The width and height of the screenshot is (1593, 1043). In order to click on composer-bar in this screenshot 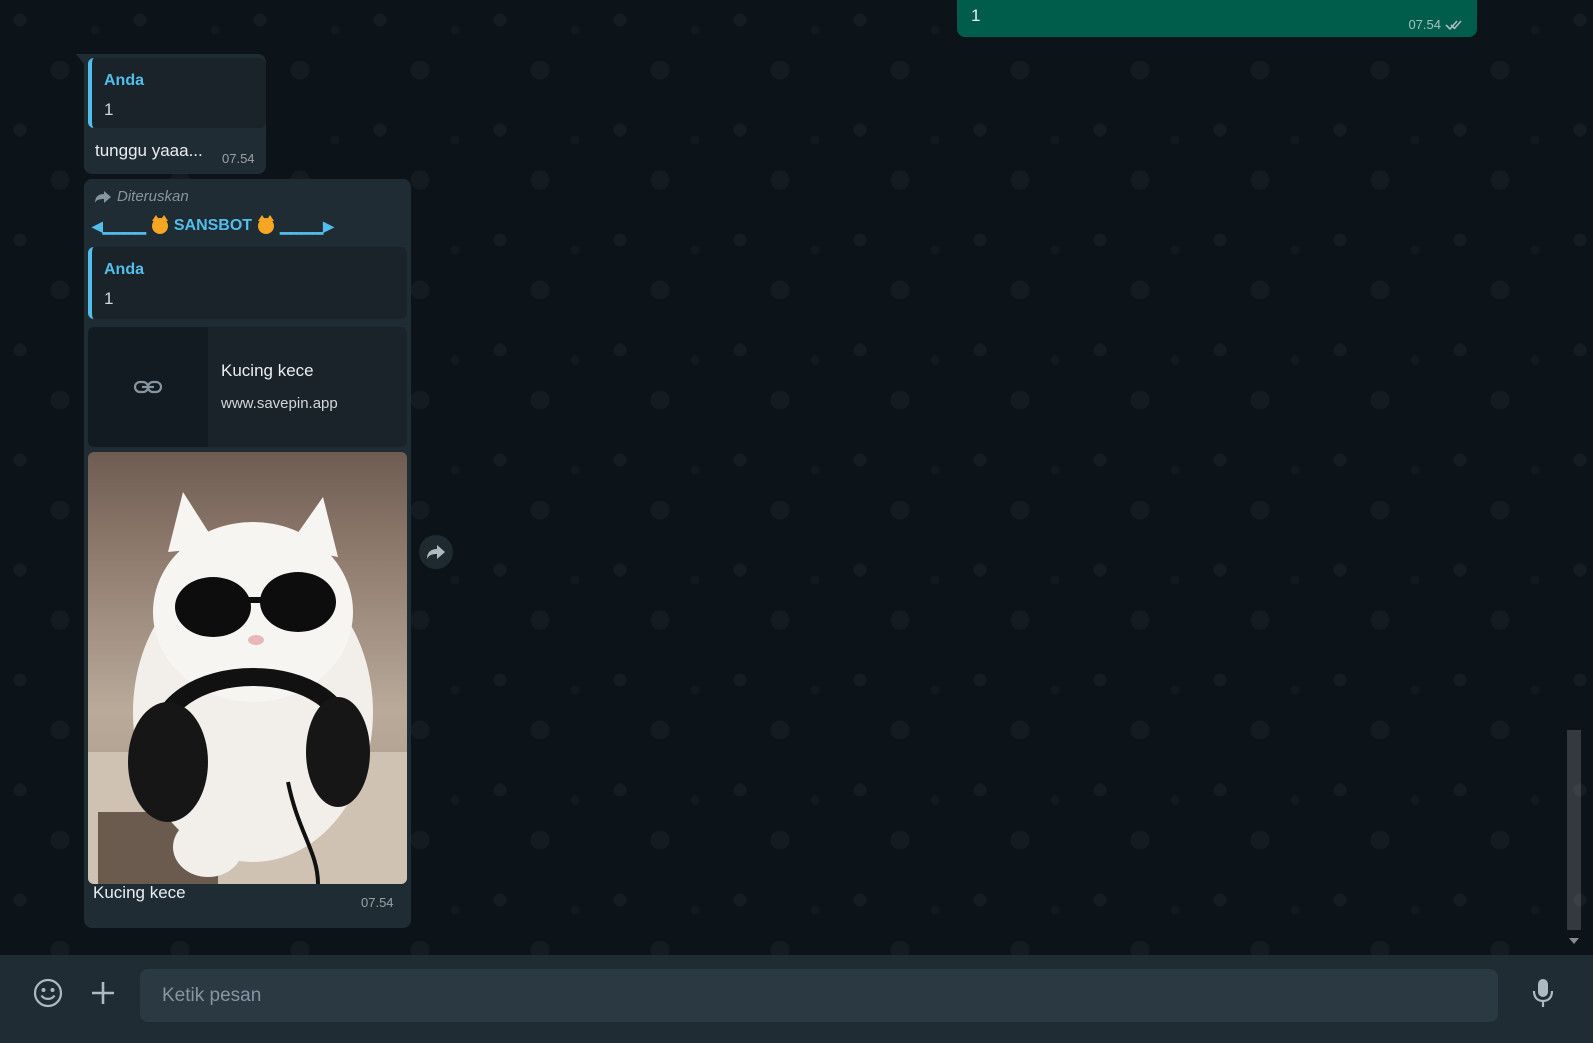, I will do `click(796, 999)`.